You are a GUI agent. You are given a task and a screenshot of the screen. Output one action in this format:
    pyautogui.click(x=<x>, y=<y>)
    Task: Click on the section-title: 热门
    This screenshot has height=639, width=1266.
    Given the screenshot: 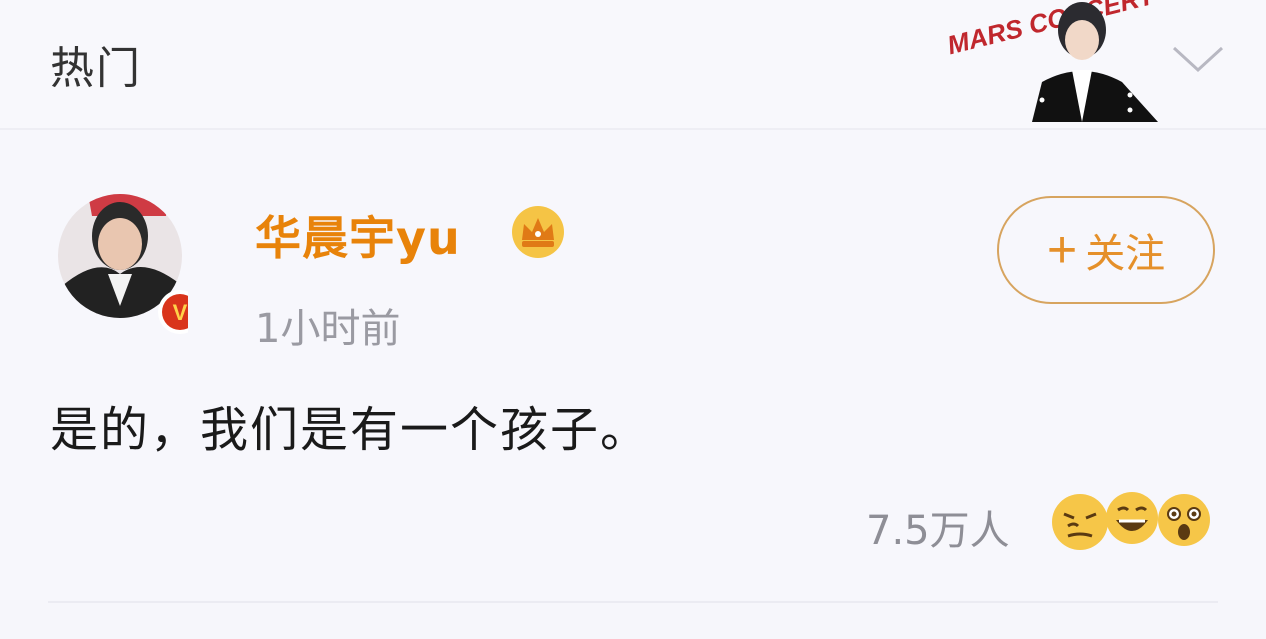 What is the action you would take?
    pyautogui.click(x=96, y=68)
    